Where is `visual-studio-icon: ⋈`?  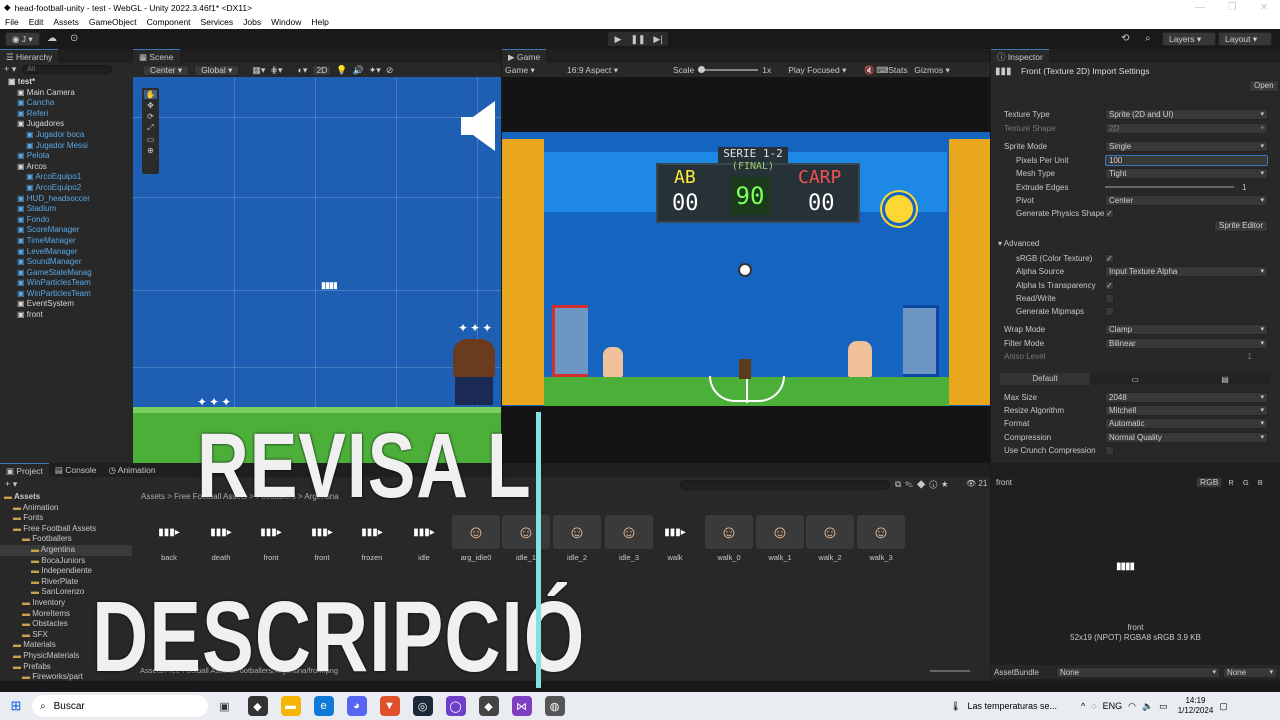
visual-studio-icon: ⋈ is located at coordinates (521, 706).